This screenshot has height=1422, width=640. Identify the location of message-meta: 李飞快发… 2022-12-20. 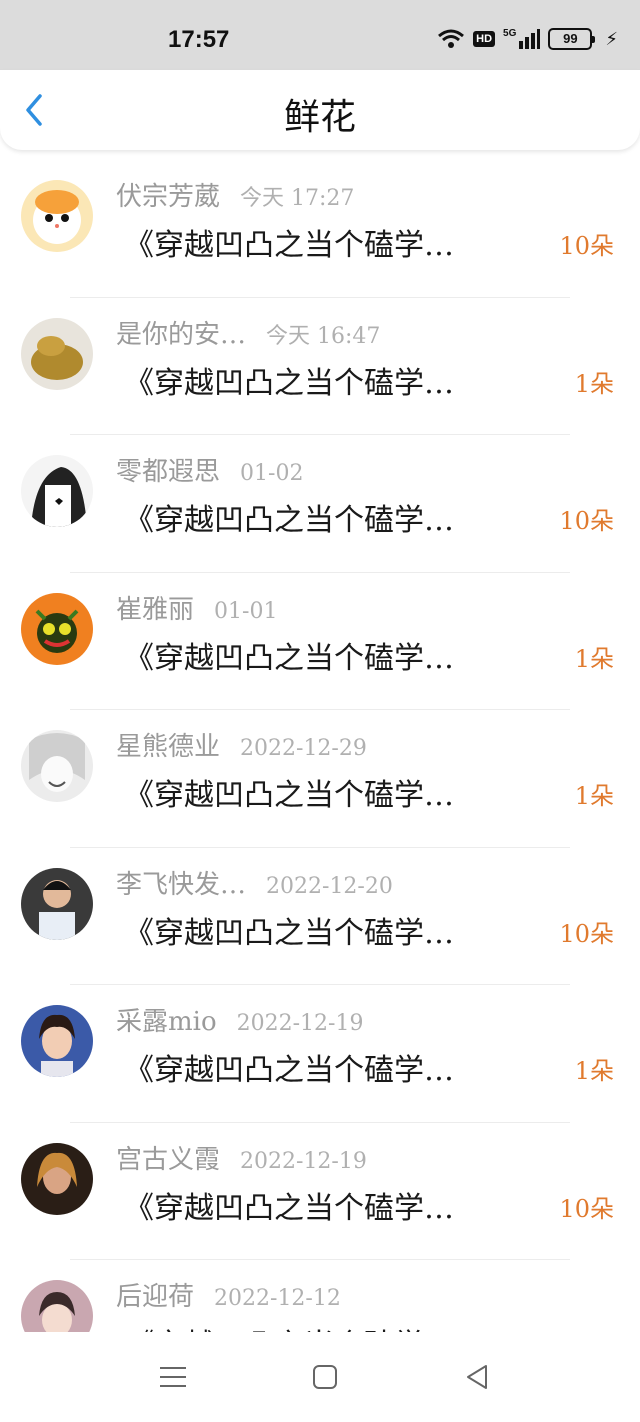
(254, 882).